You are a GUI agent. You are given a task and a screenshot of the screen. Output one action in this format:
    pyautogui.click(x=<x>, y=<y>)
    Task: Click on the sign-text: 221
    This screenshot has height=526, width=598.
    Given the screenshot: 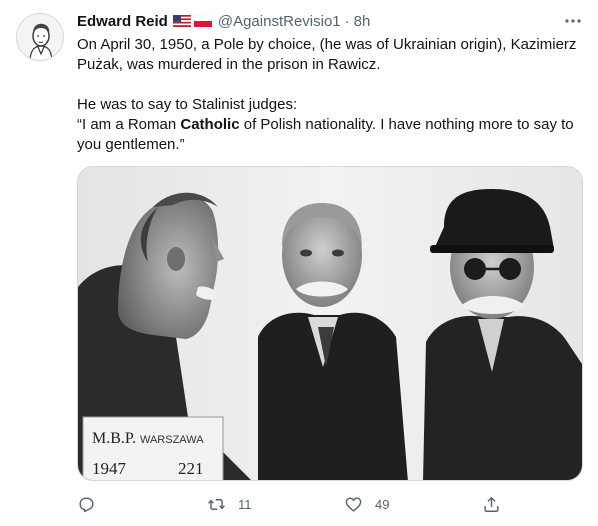 What is the action you would take?
    pyautogui.click(x=191, y=468)
    